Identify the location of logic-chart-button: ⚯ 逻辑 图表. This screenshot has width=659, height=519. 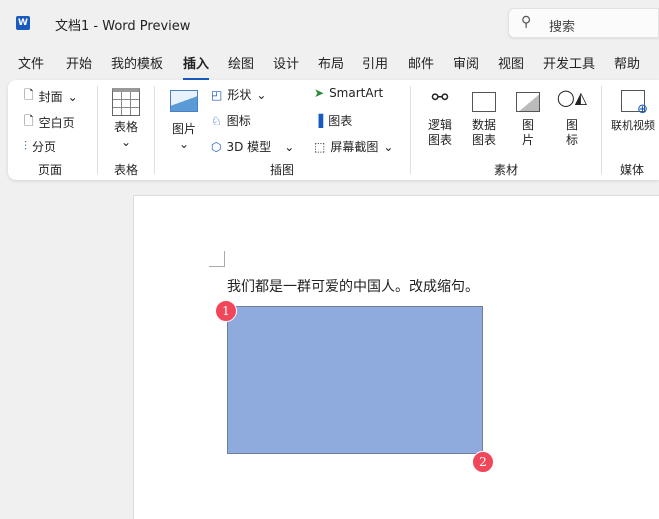
(440, 116).